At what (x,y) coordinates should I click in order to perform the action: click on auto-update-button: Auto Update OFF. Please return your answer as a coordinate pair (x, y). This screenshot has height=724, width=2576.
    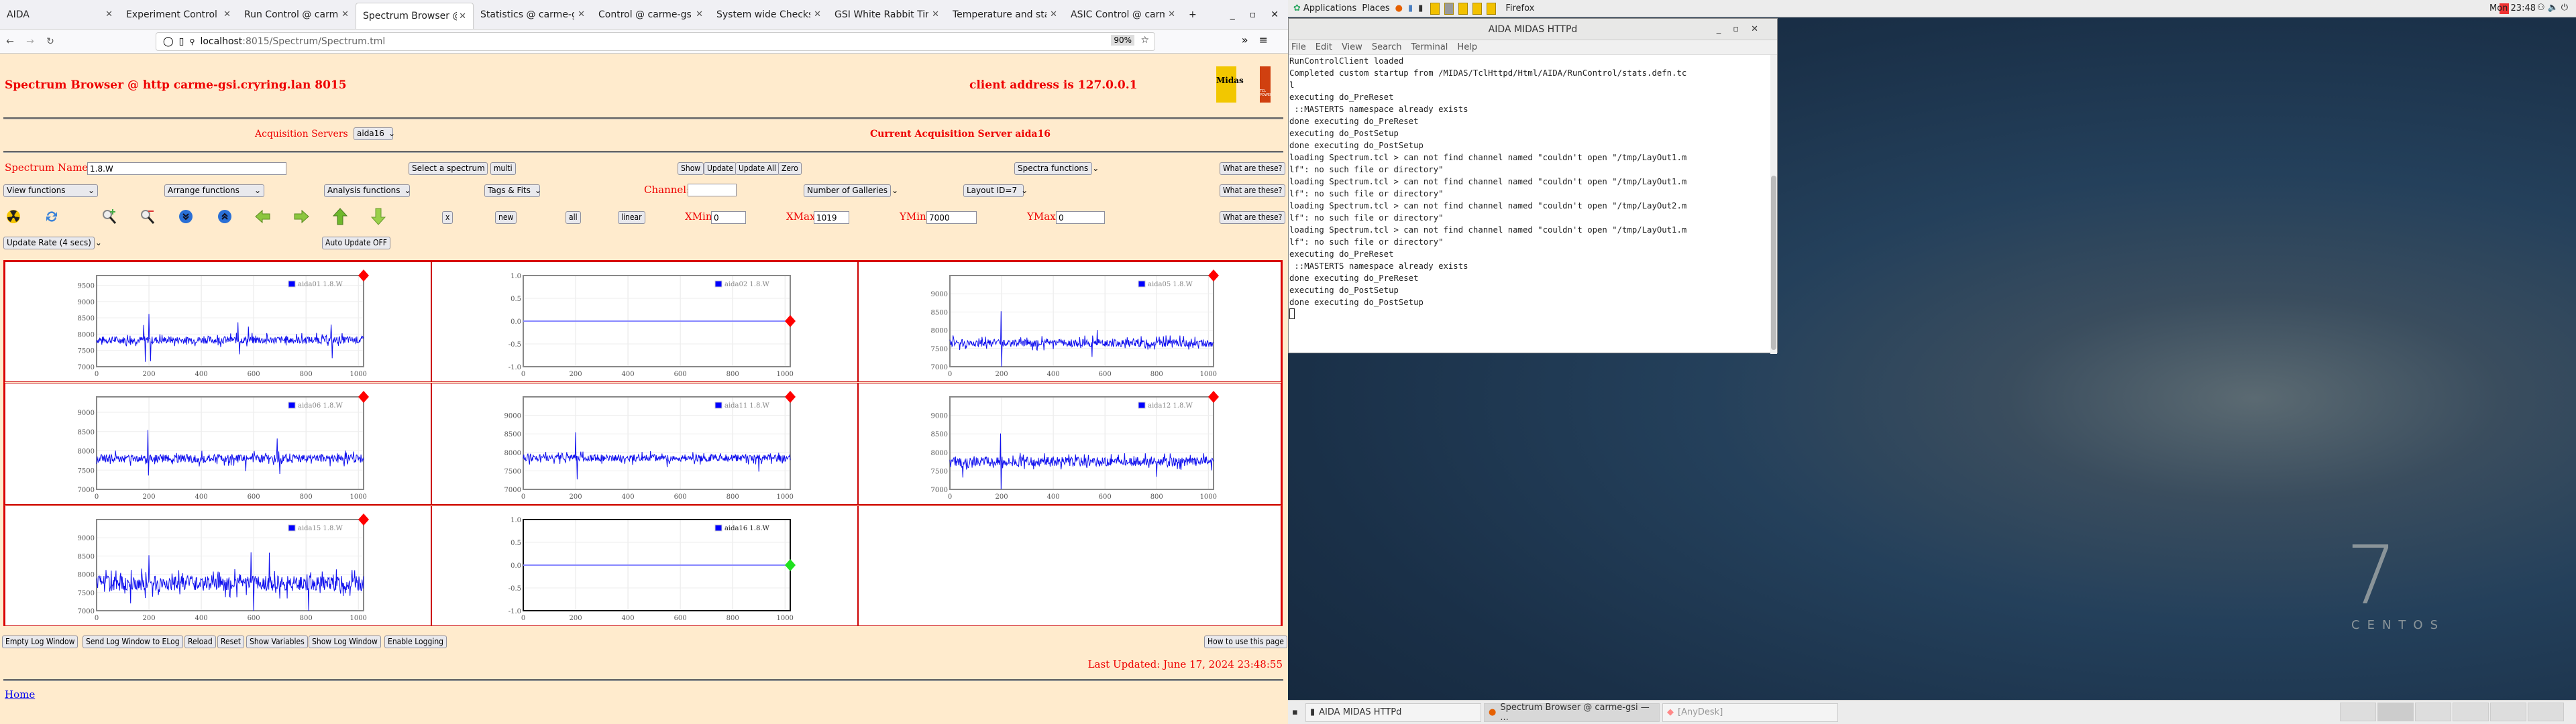
    Looking at the image, I should click on (356, 243).